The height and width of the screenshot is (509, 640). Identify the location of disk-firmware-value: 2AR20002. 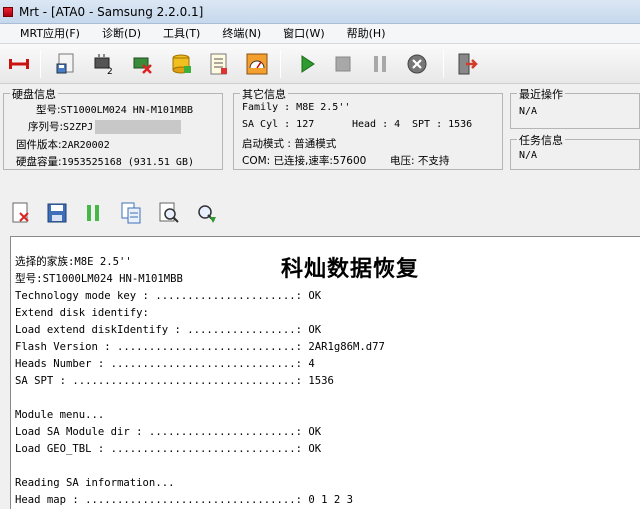
(85, 145).